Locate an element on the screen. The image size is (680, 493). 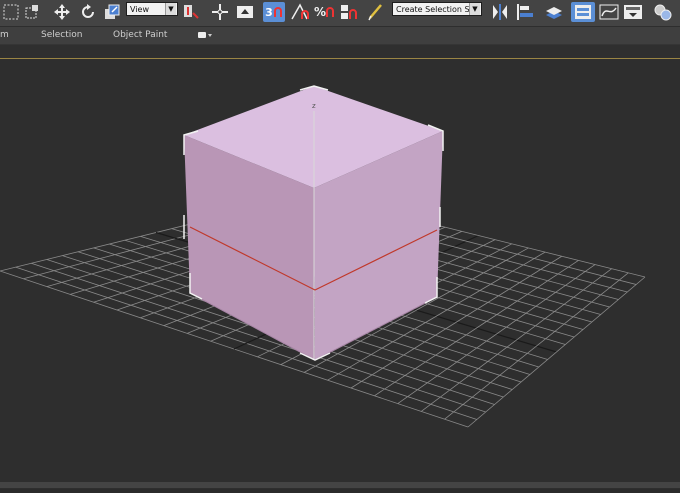
curve-editor-icon is located at coordinates (609, 12).